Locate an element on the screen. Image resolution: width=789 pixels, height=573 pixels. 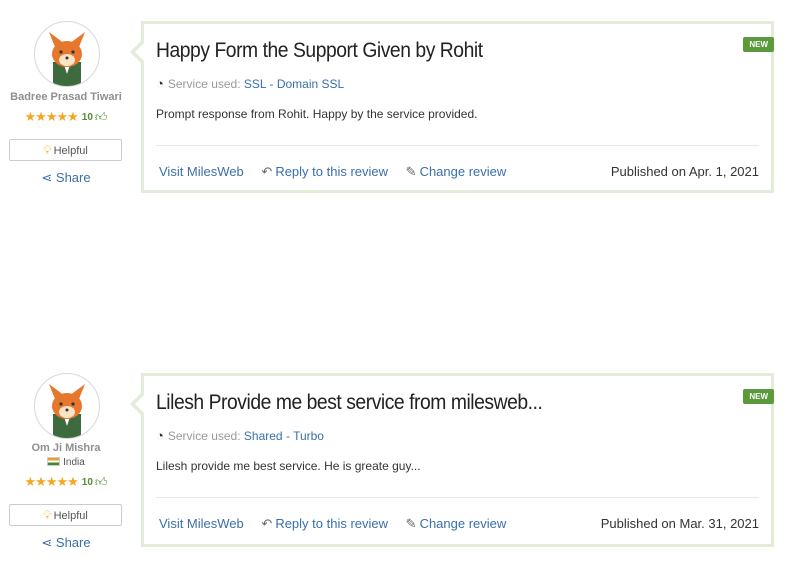
review-title: Happy Form the Support Given by Rohit is located at coordinates (319, 51).